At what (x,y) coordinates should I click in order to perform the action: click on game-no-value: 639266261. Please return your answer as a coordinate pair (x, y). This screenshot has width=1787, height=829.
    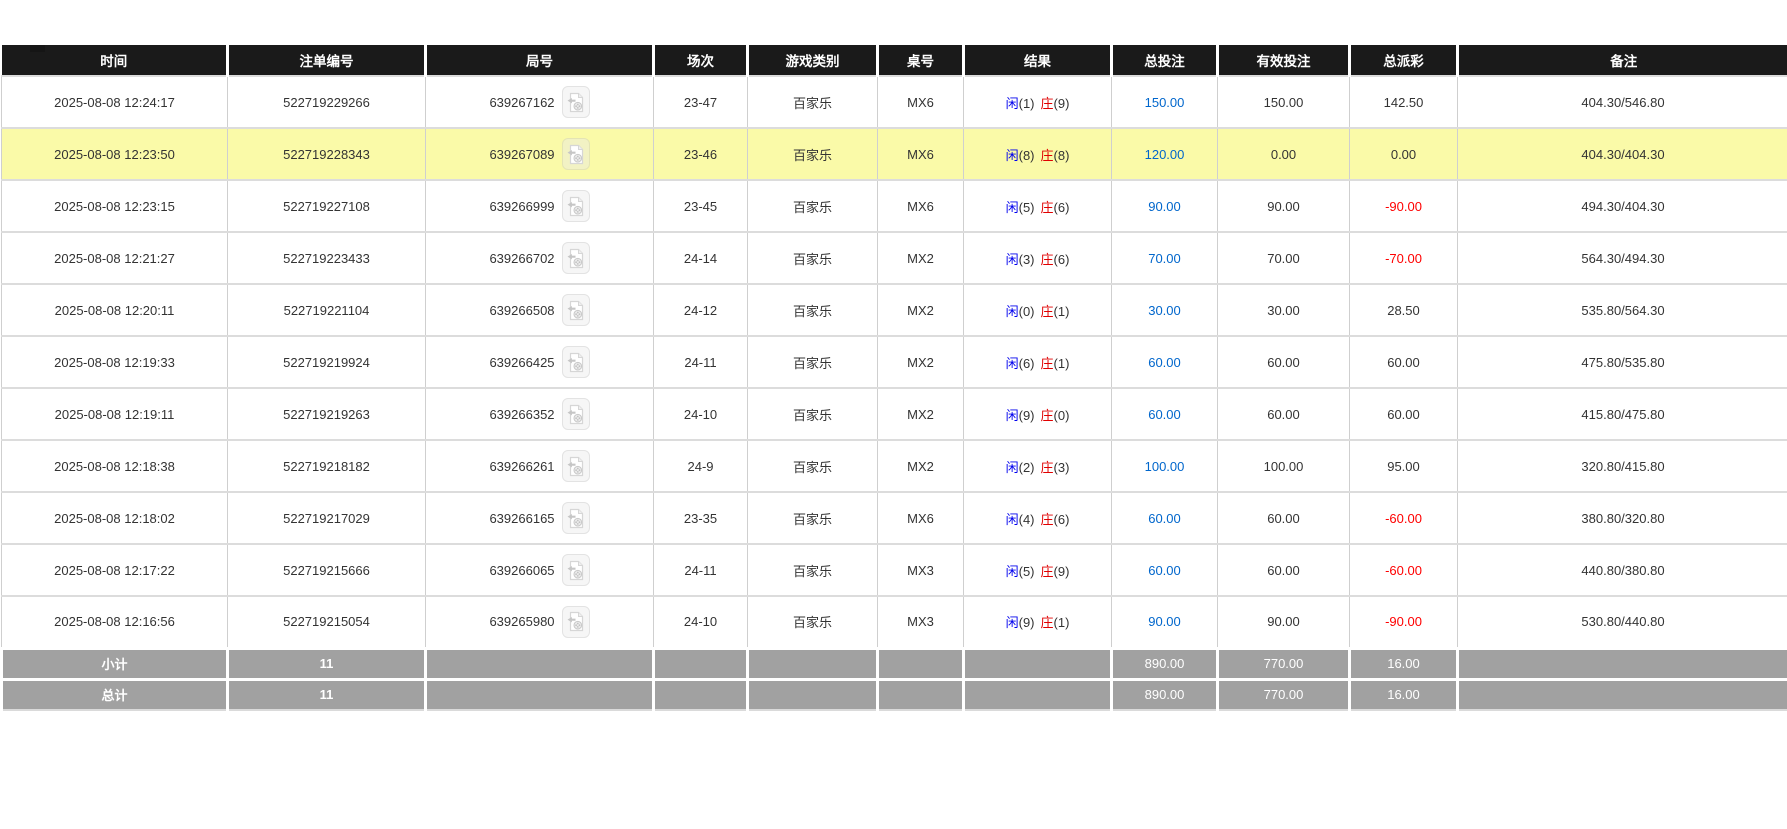
    Looking at the image, I should click on (521, 466).